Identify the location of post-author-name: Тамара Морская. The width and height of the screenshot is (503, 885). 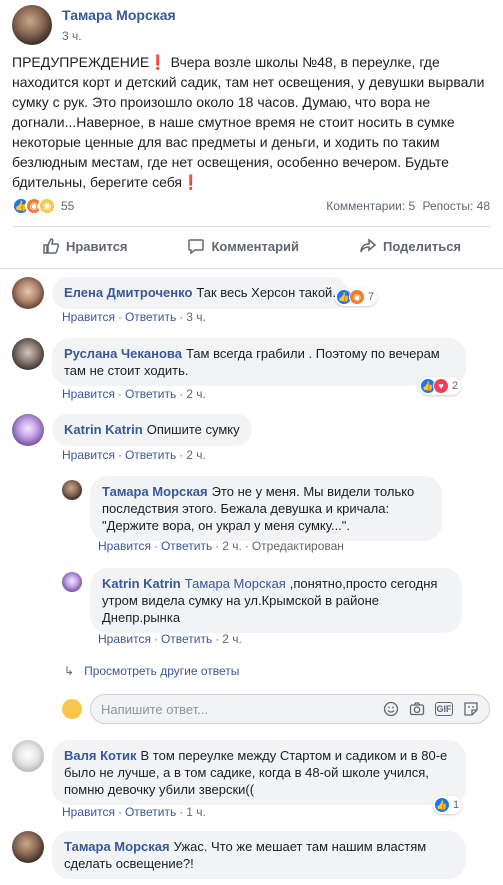
(119, 15).